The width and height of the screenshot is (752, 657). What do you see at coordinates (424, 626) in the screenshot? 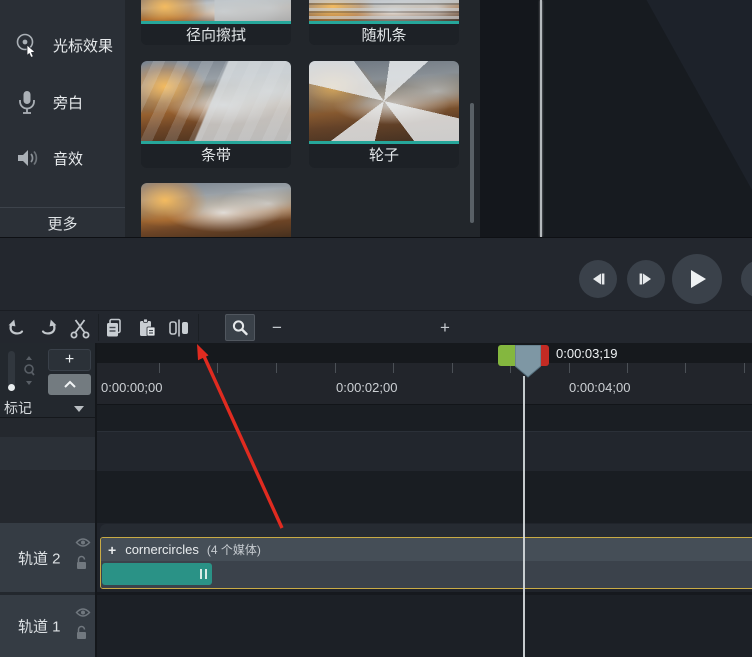
I see `track-1-lane` at bounding box center [424, 626].